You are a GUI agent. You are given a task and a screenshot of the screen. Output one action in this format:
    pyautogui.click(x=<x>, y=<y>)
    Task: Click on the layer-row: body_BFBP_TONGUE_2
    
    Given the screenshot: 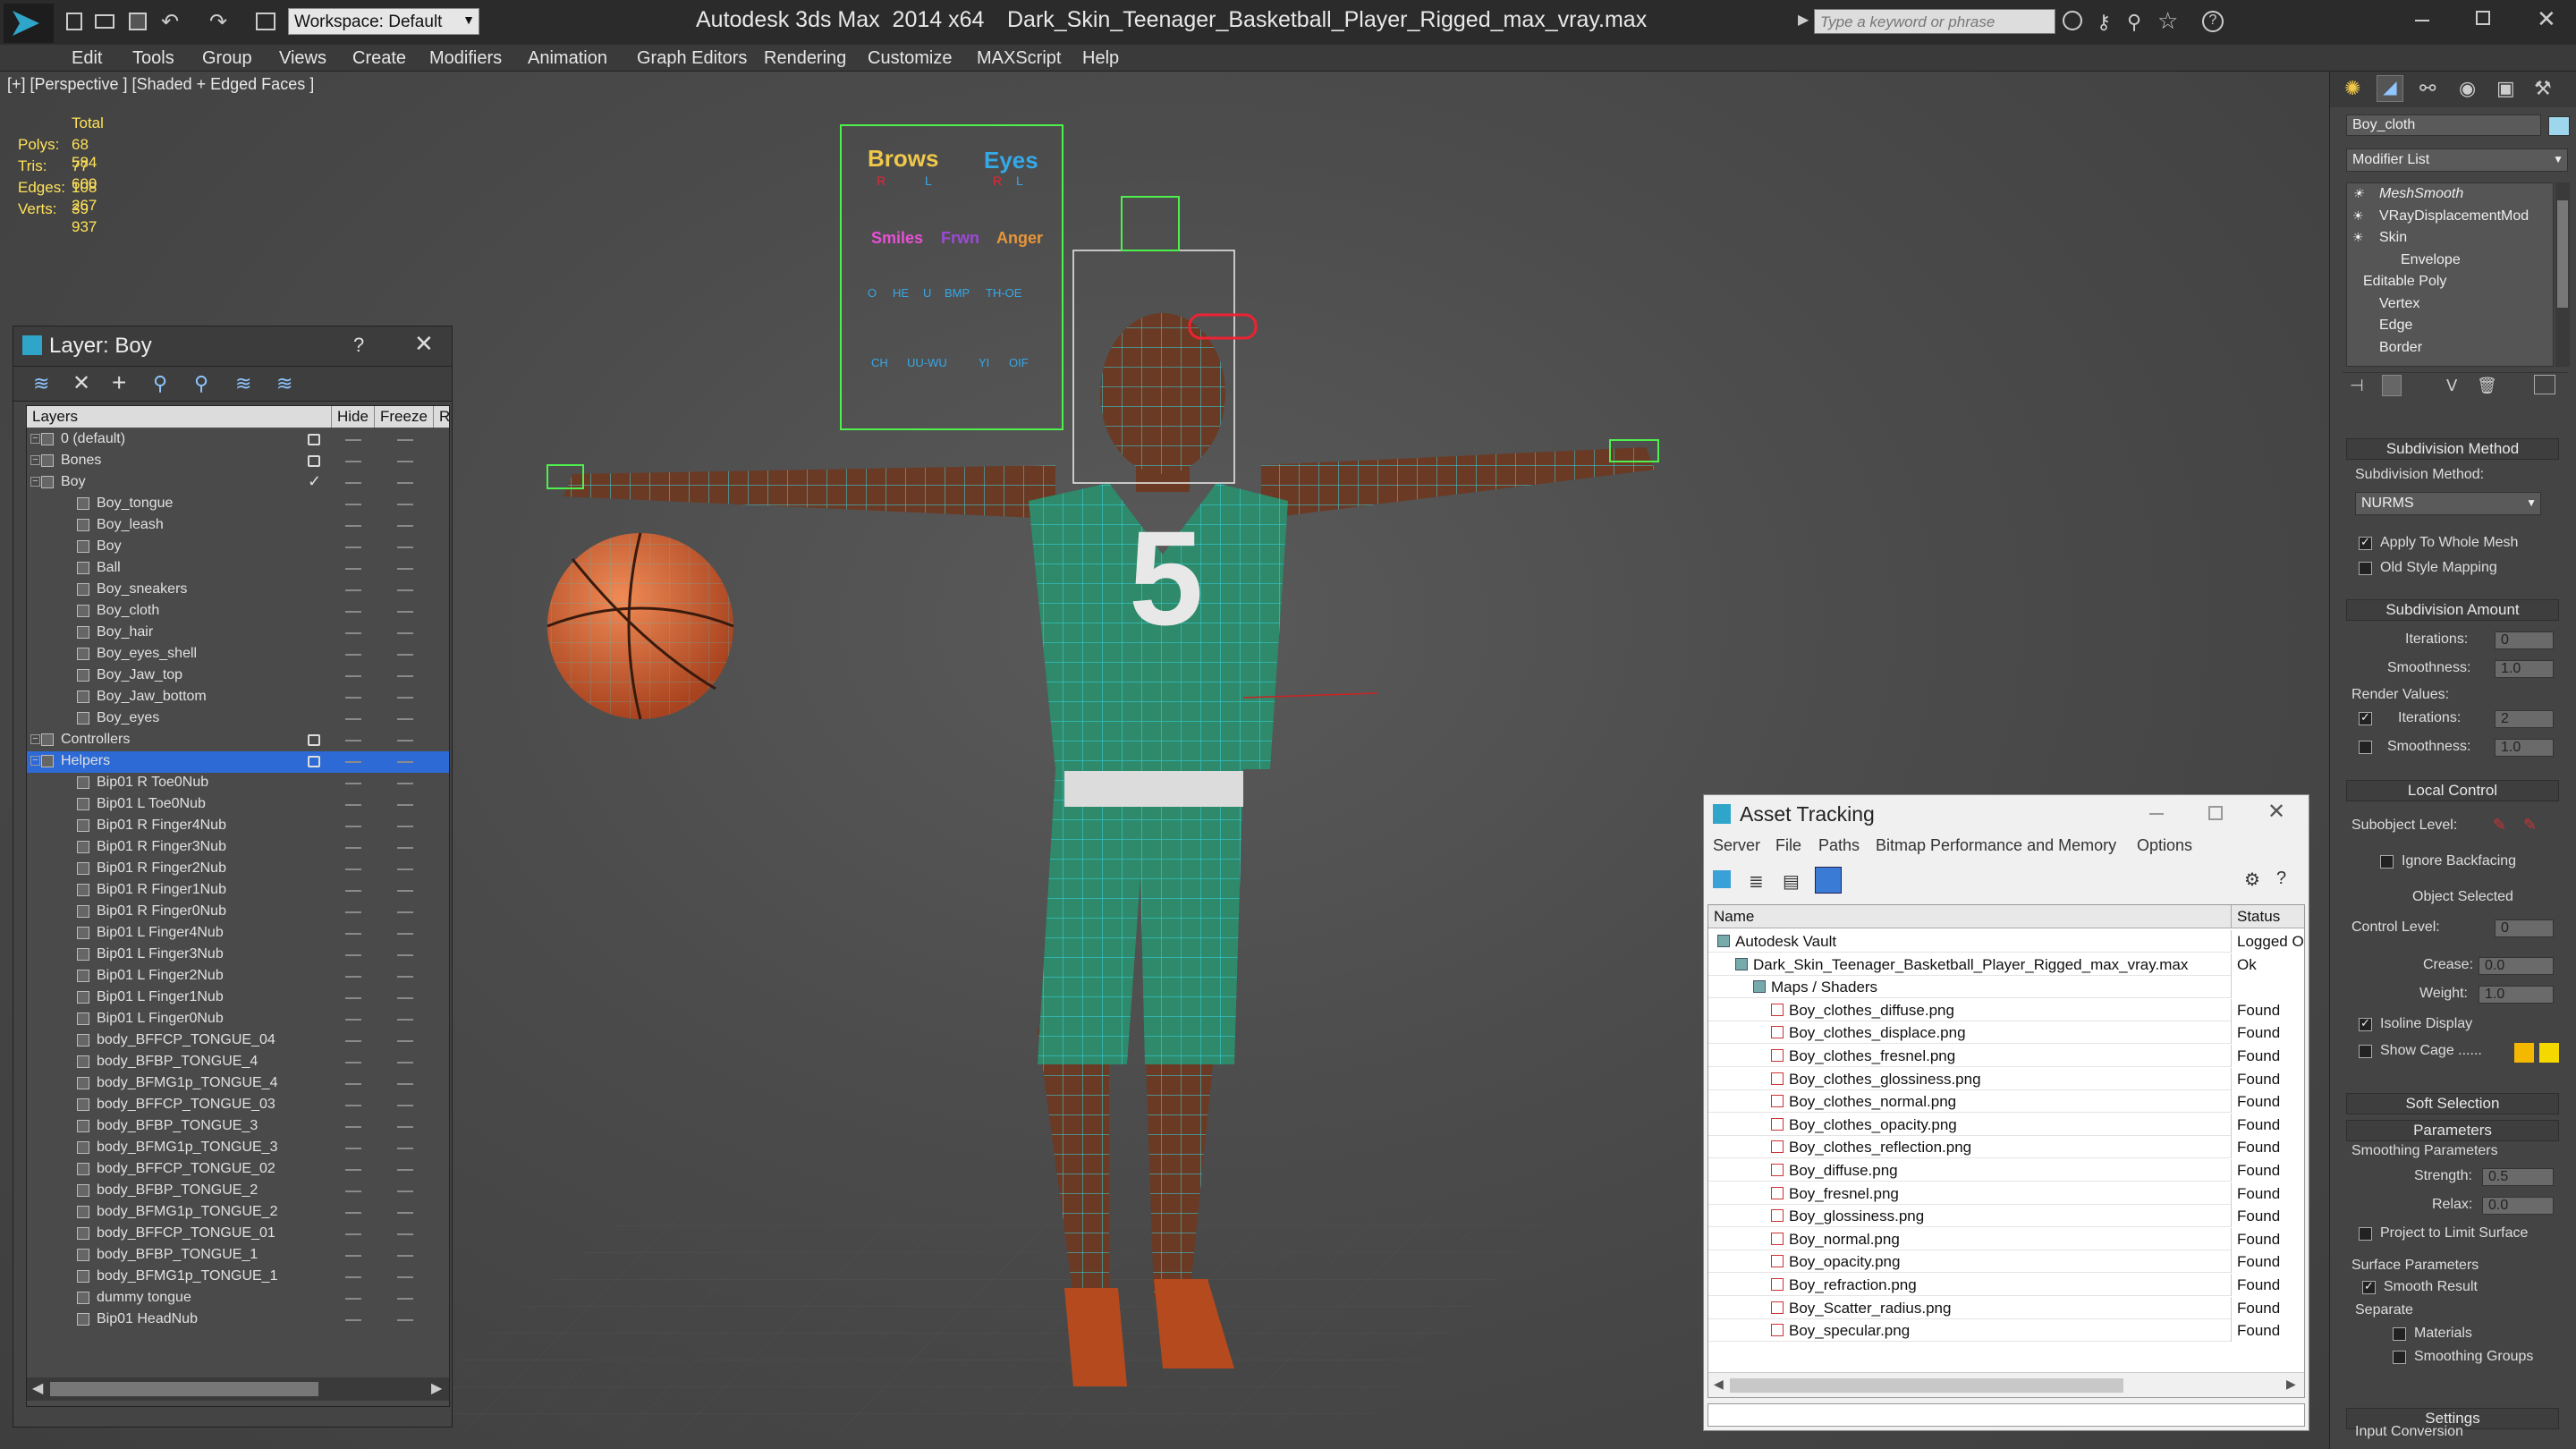 What is the action you would take?
    pyautogui.click(x=238, y=1191)
    